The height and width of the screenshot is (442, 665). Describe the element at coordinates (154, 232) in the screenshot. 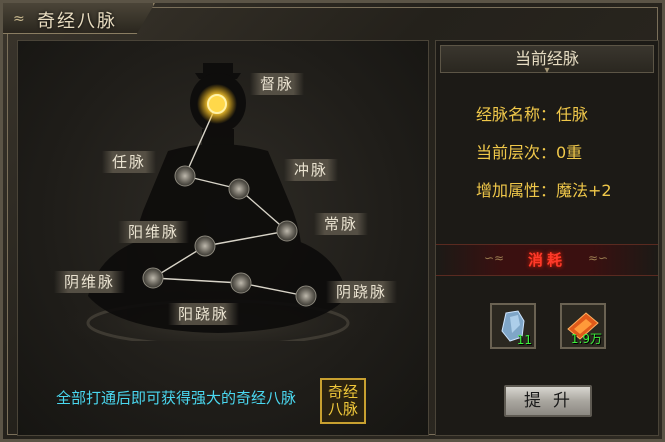

I see `meridian-label-yangwei: 阳维脉` at that location.